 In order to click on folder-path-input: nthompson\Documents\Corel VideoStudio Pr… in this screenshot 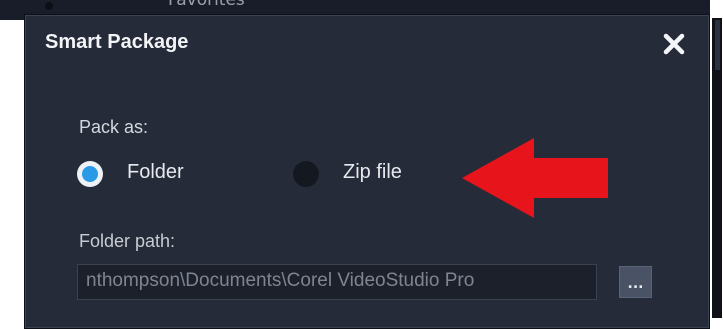, I will do `click(337, 282)`.